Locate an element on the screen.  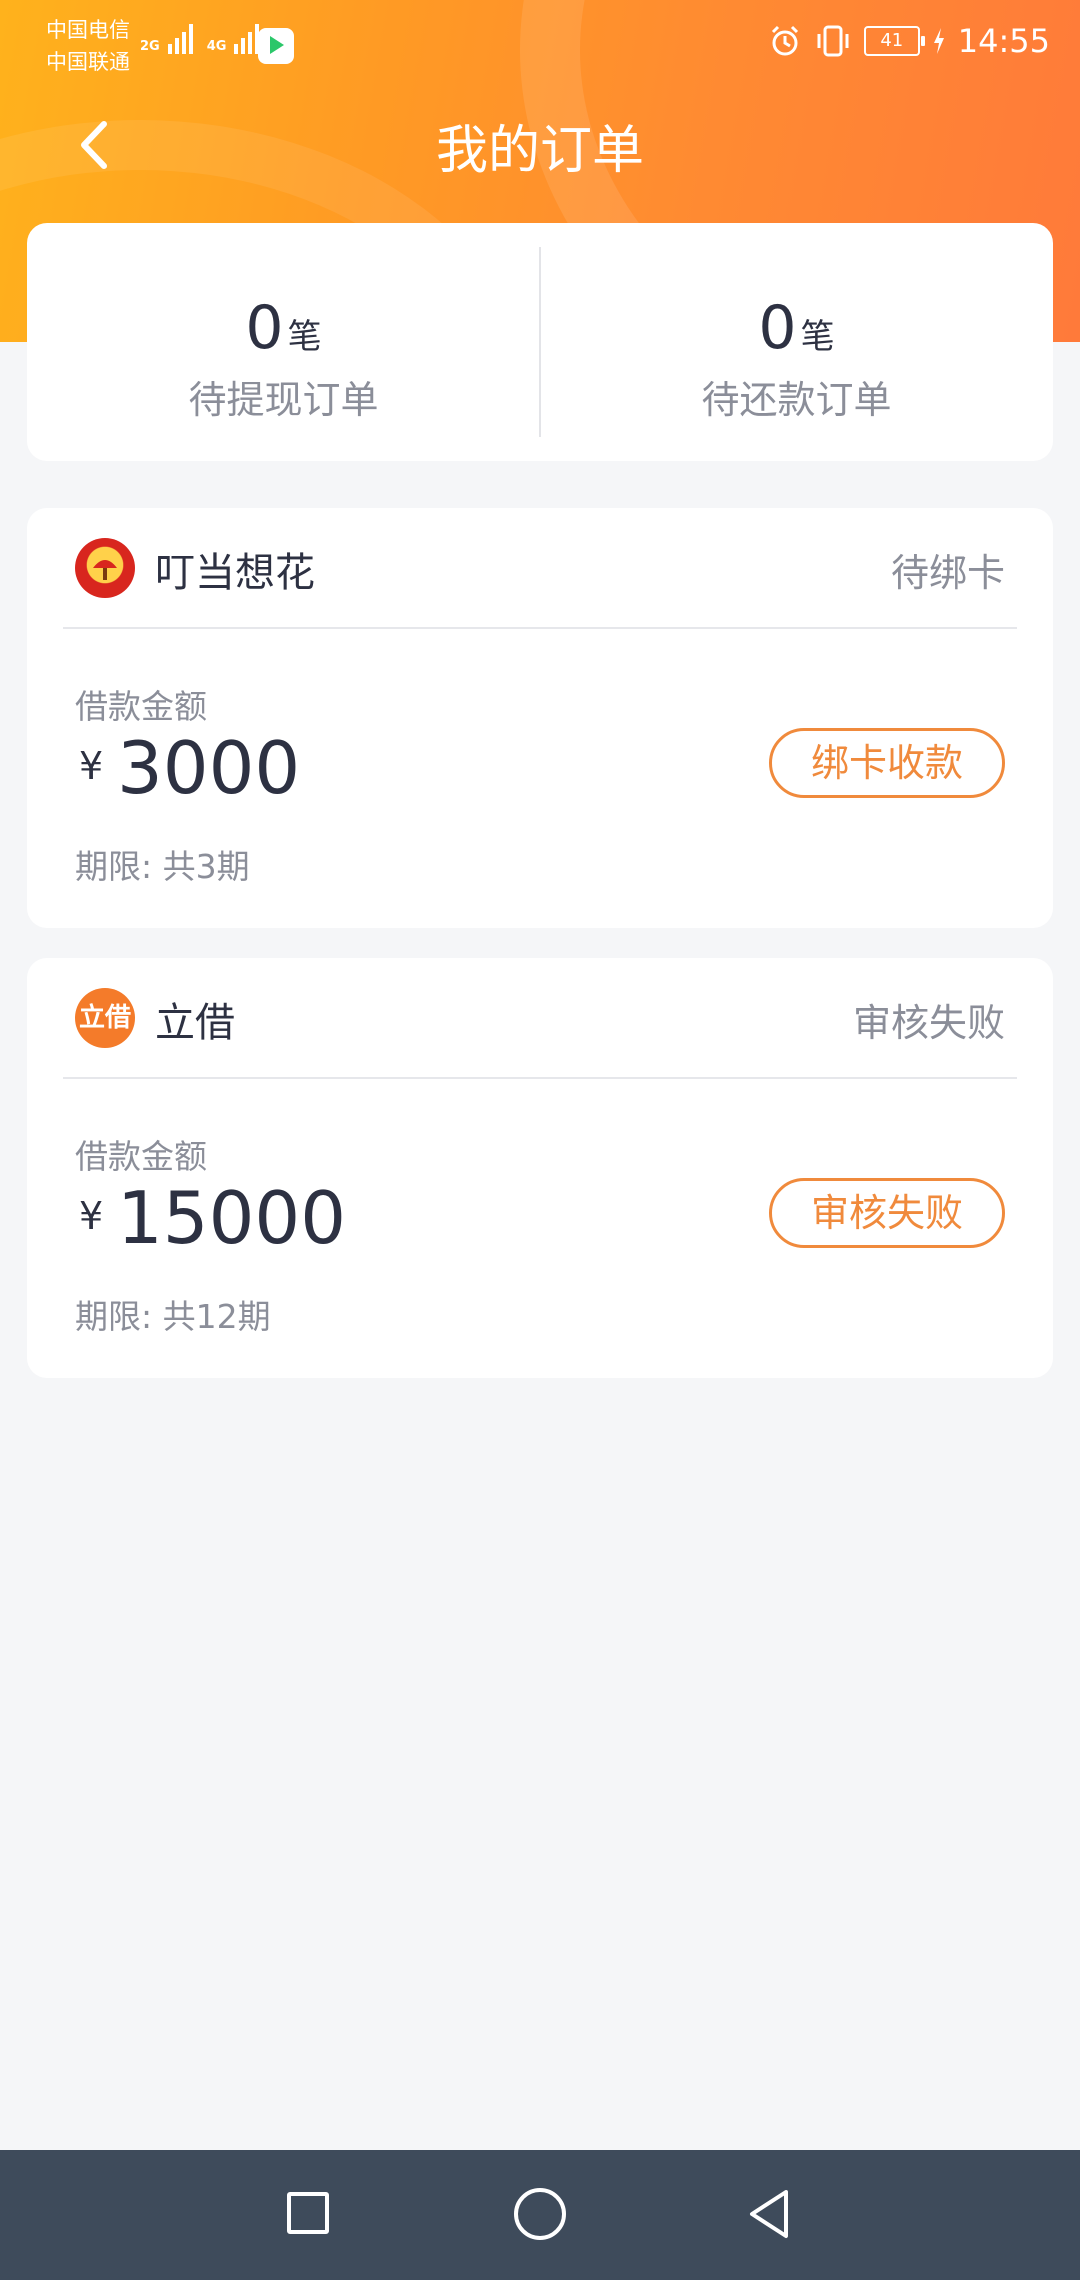
carrier-1: 中国电信 is located at coordinates (88, 30).